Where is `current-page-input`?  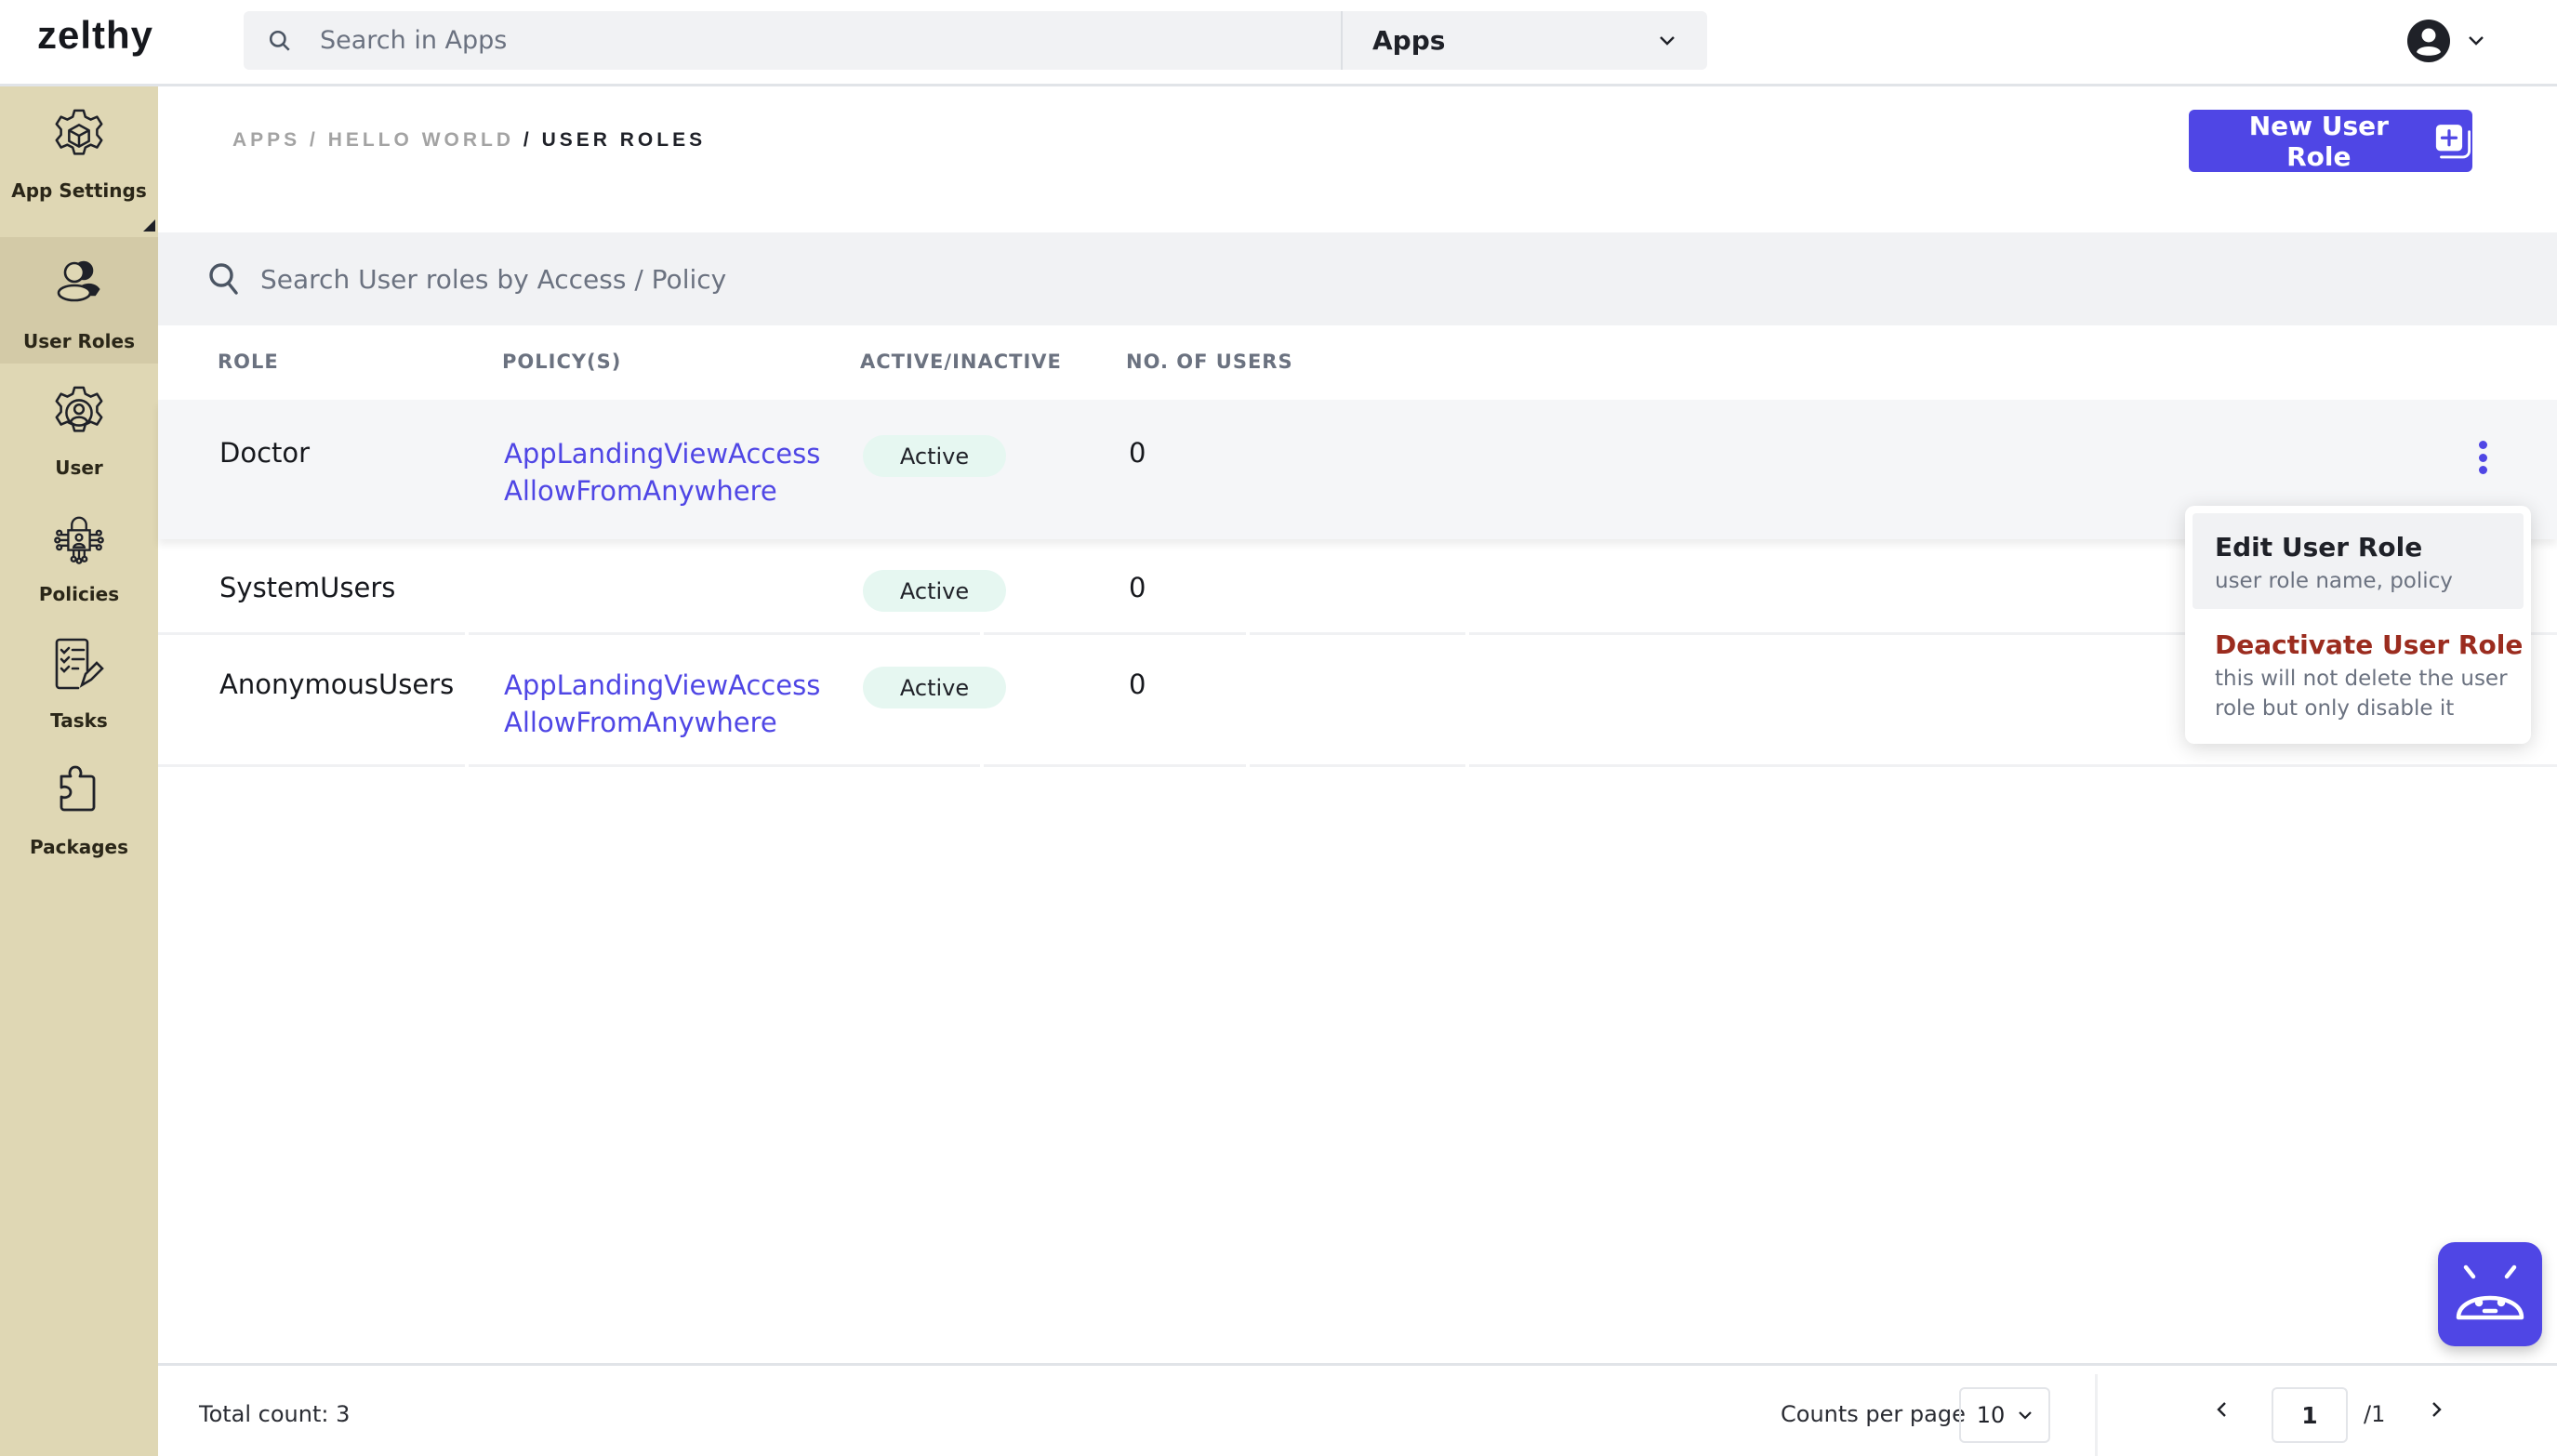
current-page-input is located at coordinates (2310, 1415).